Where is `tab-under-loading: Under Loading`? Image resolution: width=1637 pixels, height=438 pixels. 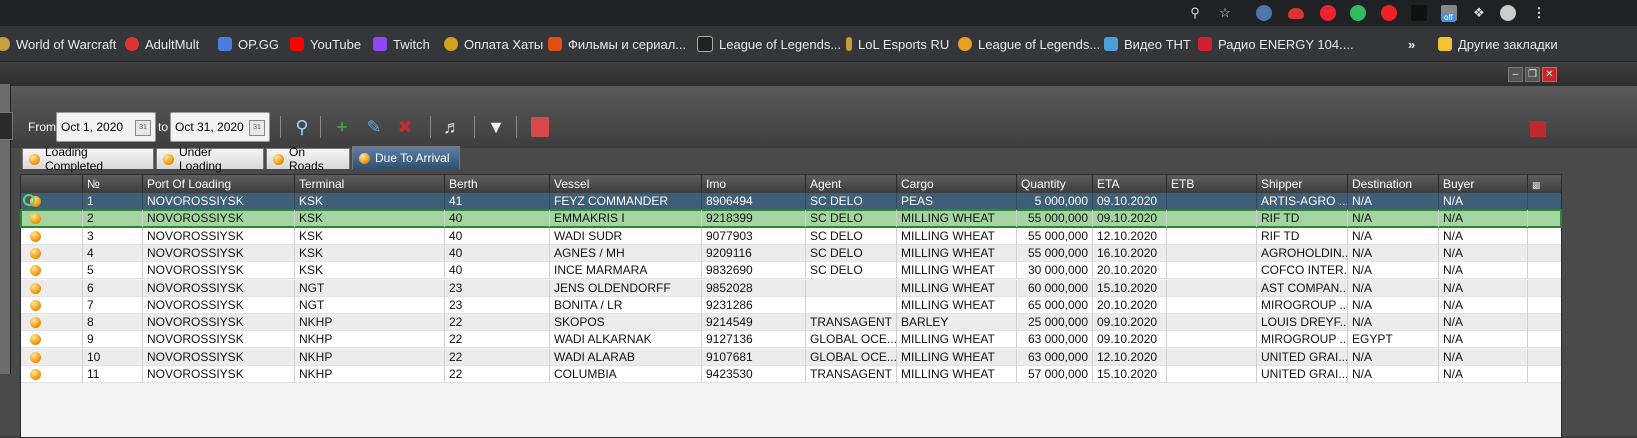 tab-under-loading: Under Loading is located at coordinates (210, 159).